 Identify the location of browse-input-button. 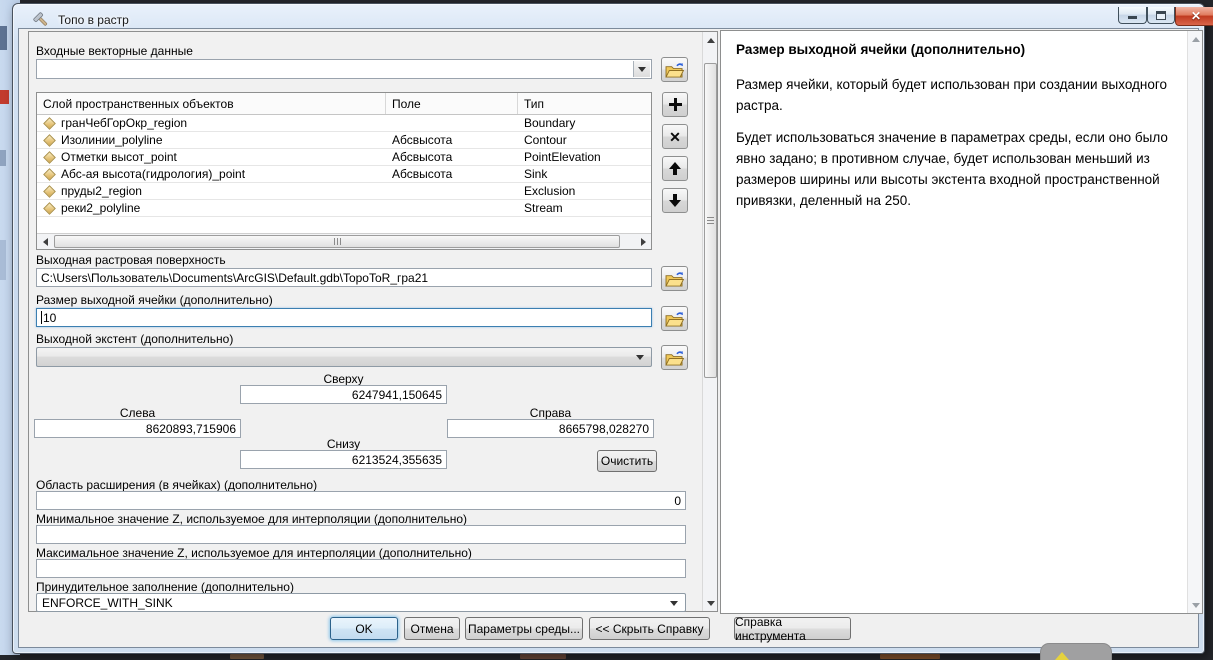
(674, 69).